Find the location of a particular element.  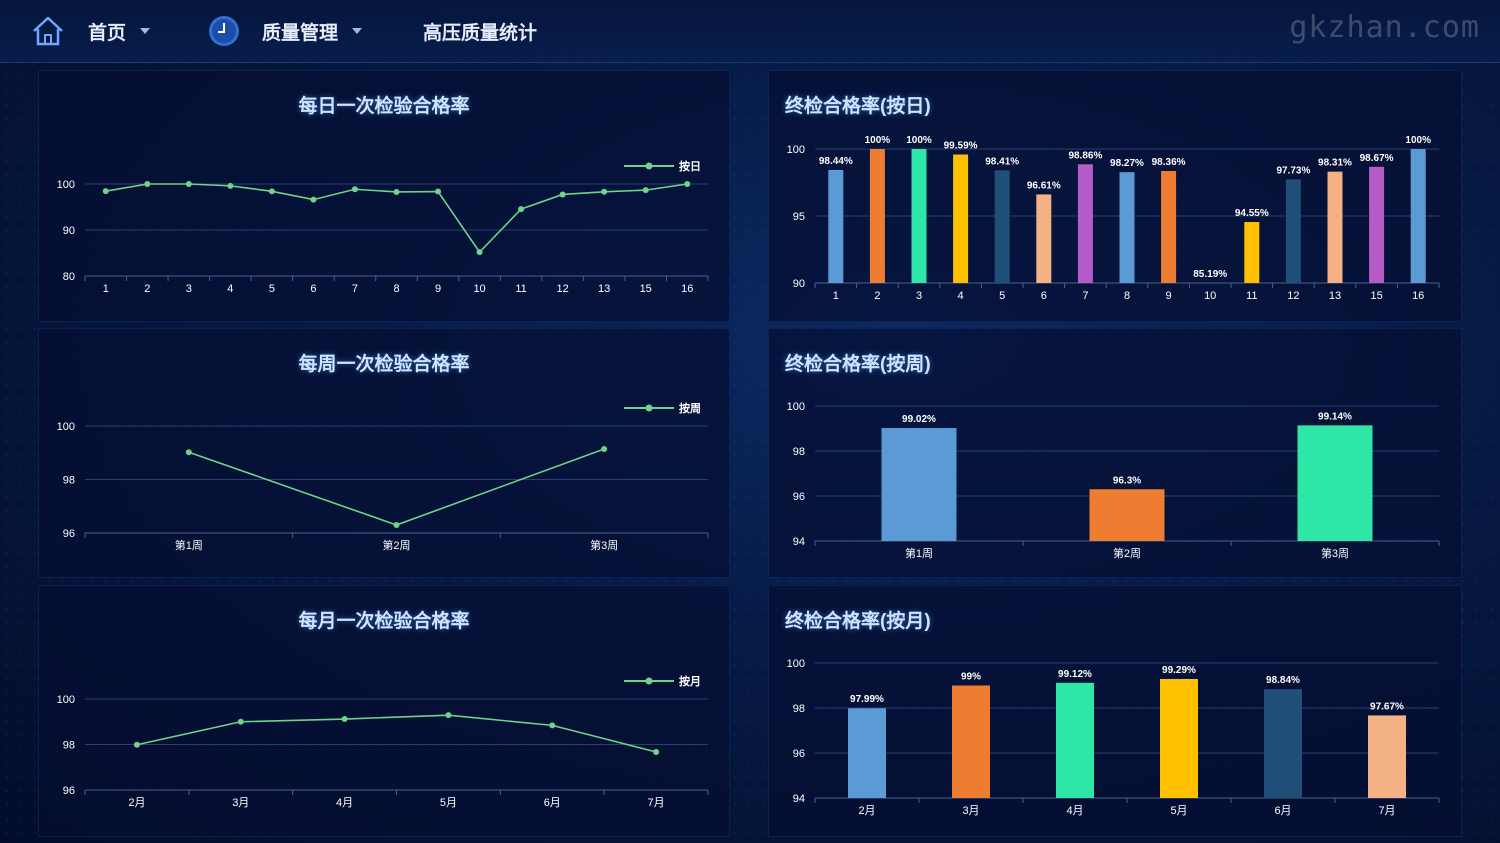

home-icon is located at coordinates (48, 31).